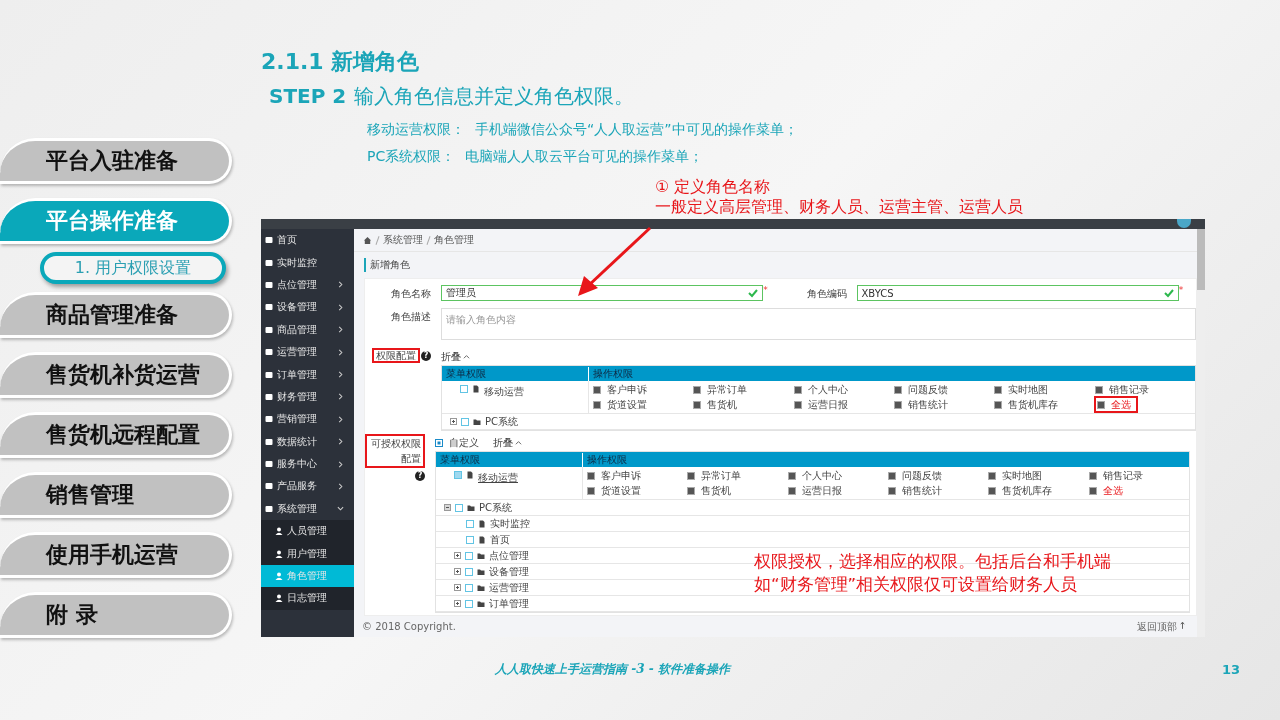 Image resolution: width=1280 pixels, height=720 pixels. Describe the element at coordinates (410, 317) in the screenshot. I see `field-label: 角色描述` at that location.